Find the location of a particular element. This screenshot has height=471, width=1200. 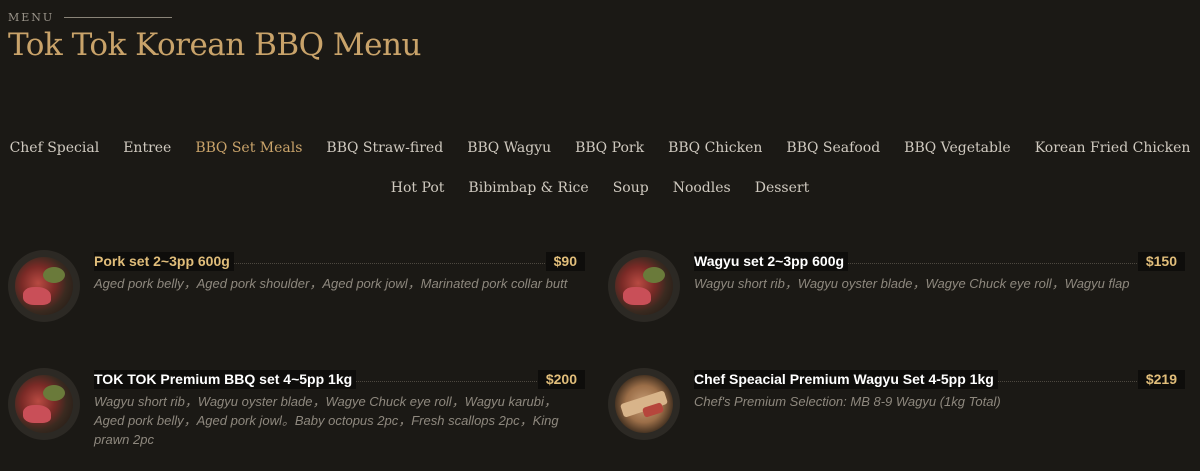

tab-bbq-set-meals: BBQ Set Meals is located at coordinates (248, 148).